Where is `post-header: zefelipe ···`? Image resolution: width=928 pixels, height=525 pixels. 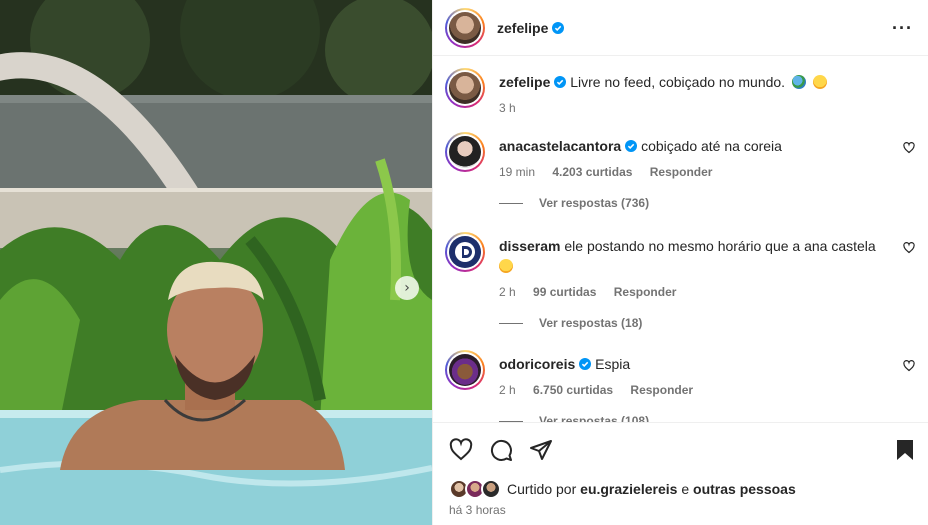
post-header: zefelipe ··· is located at coordinates (680, 28).